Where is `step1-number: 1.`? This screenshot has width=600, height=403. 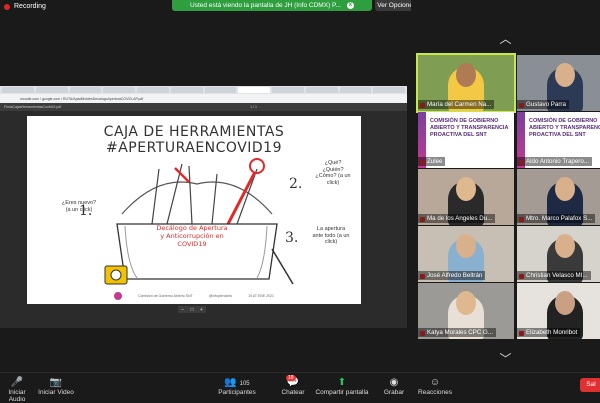 step1-number: 1. is located at coordinates (86, 211).